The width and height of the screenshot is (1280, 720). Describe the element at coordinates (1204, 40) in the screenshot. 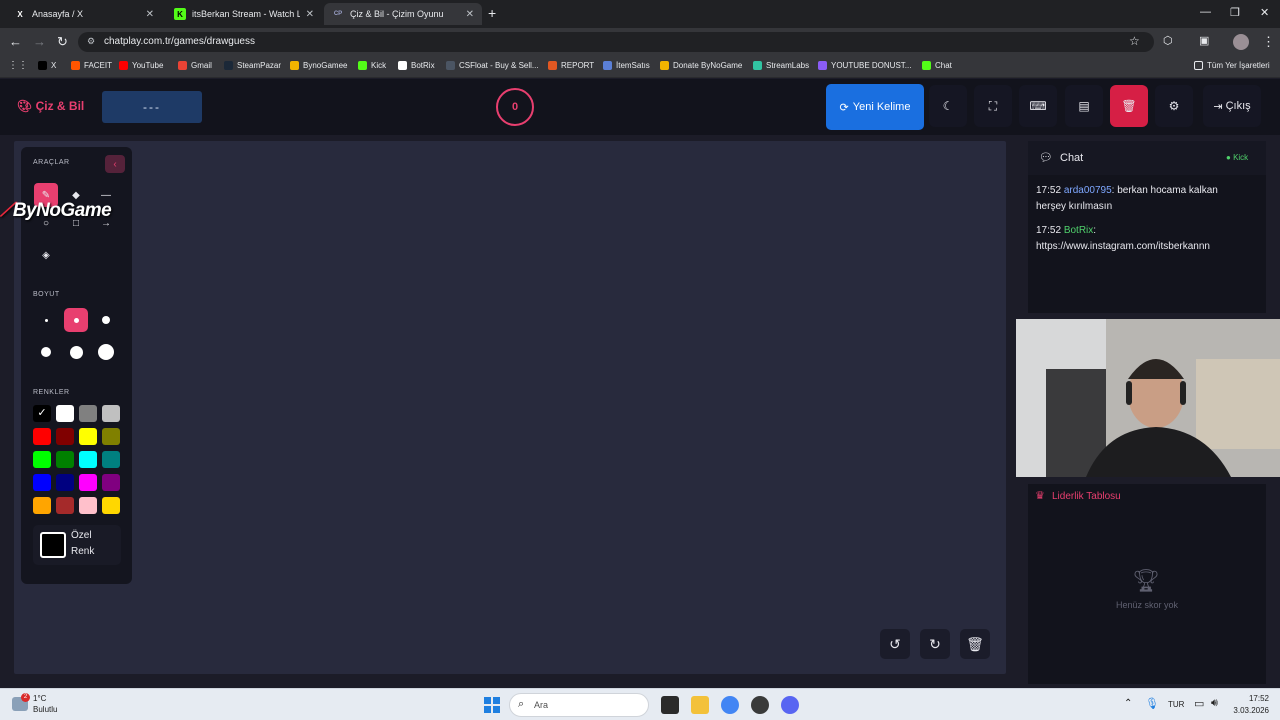

I see `side-panel-icon: ▣` at that location.